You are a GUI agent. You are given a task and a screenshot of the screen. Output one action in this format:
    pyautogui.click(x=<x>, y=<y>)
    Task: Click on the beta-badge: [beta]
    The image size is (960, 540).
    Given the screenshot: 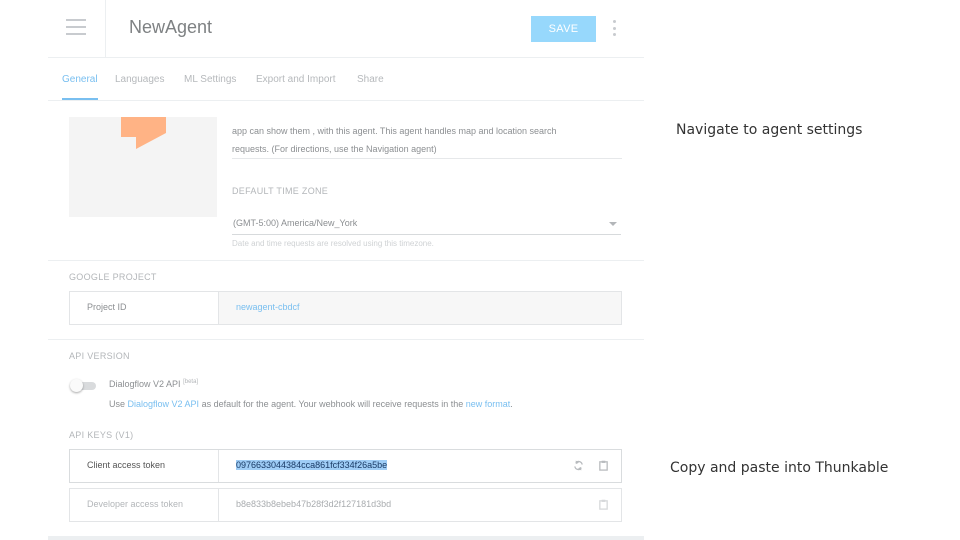 What is the action you would take?
    pyautogui.click(x=191, y=382)
    